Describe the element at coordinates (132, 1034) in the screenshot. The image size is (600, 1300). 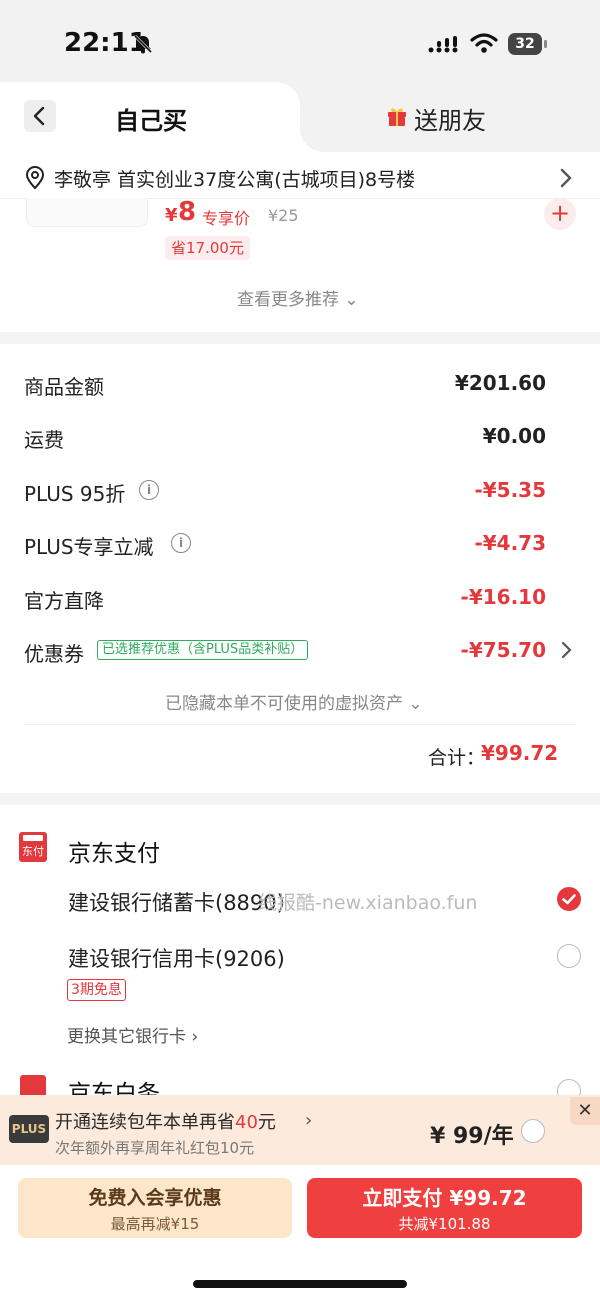
I see `change-bank-card-link: 更换其它银行卡 ›` at that location.